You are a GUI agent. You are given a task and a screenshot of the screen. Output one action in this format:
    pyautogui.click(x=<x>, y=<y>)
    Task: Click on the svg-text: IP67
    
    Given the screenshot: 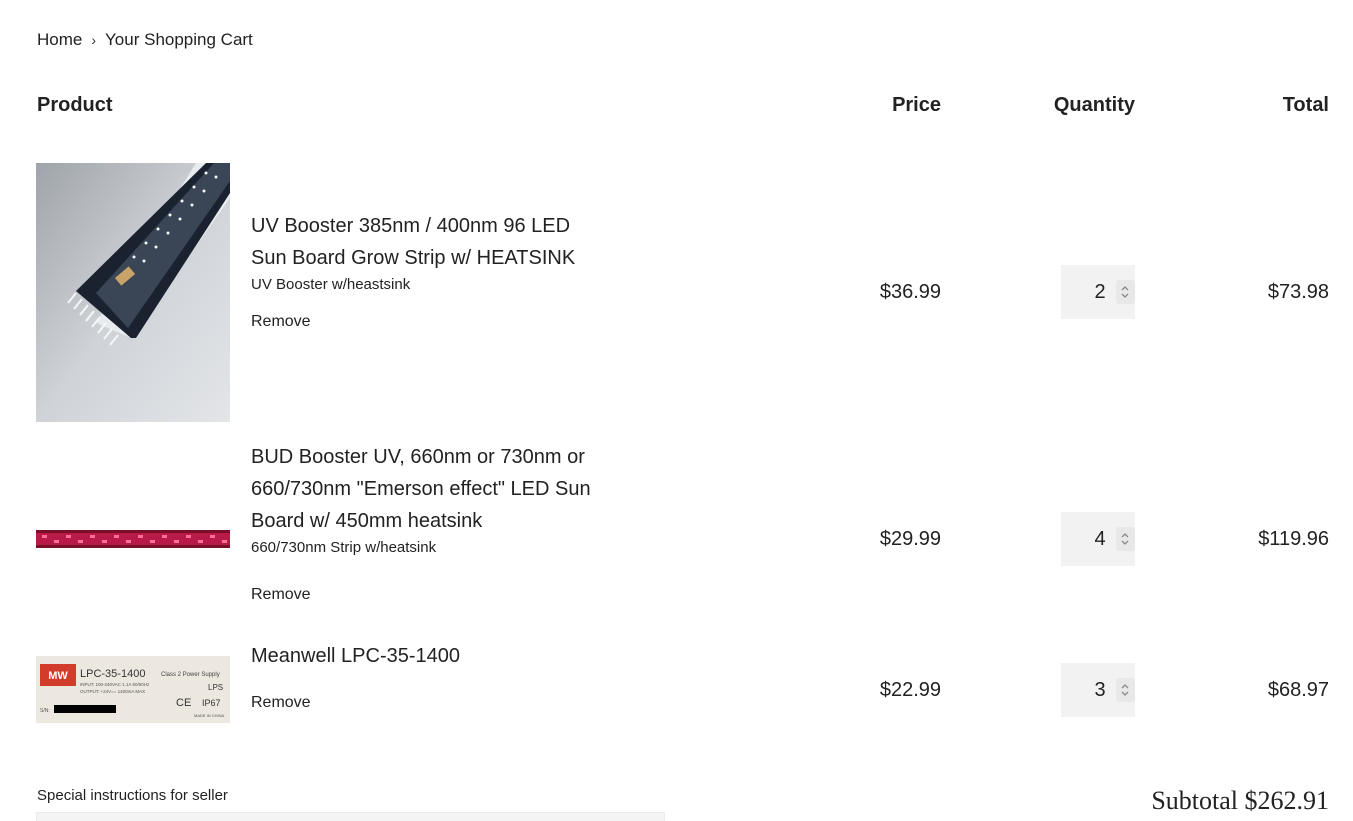 What is the action you would take?
    pyautogui.click(x=211, y=703)
    